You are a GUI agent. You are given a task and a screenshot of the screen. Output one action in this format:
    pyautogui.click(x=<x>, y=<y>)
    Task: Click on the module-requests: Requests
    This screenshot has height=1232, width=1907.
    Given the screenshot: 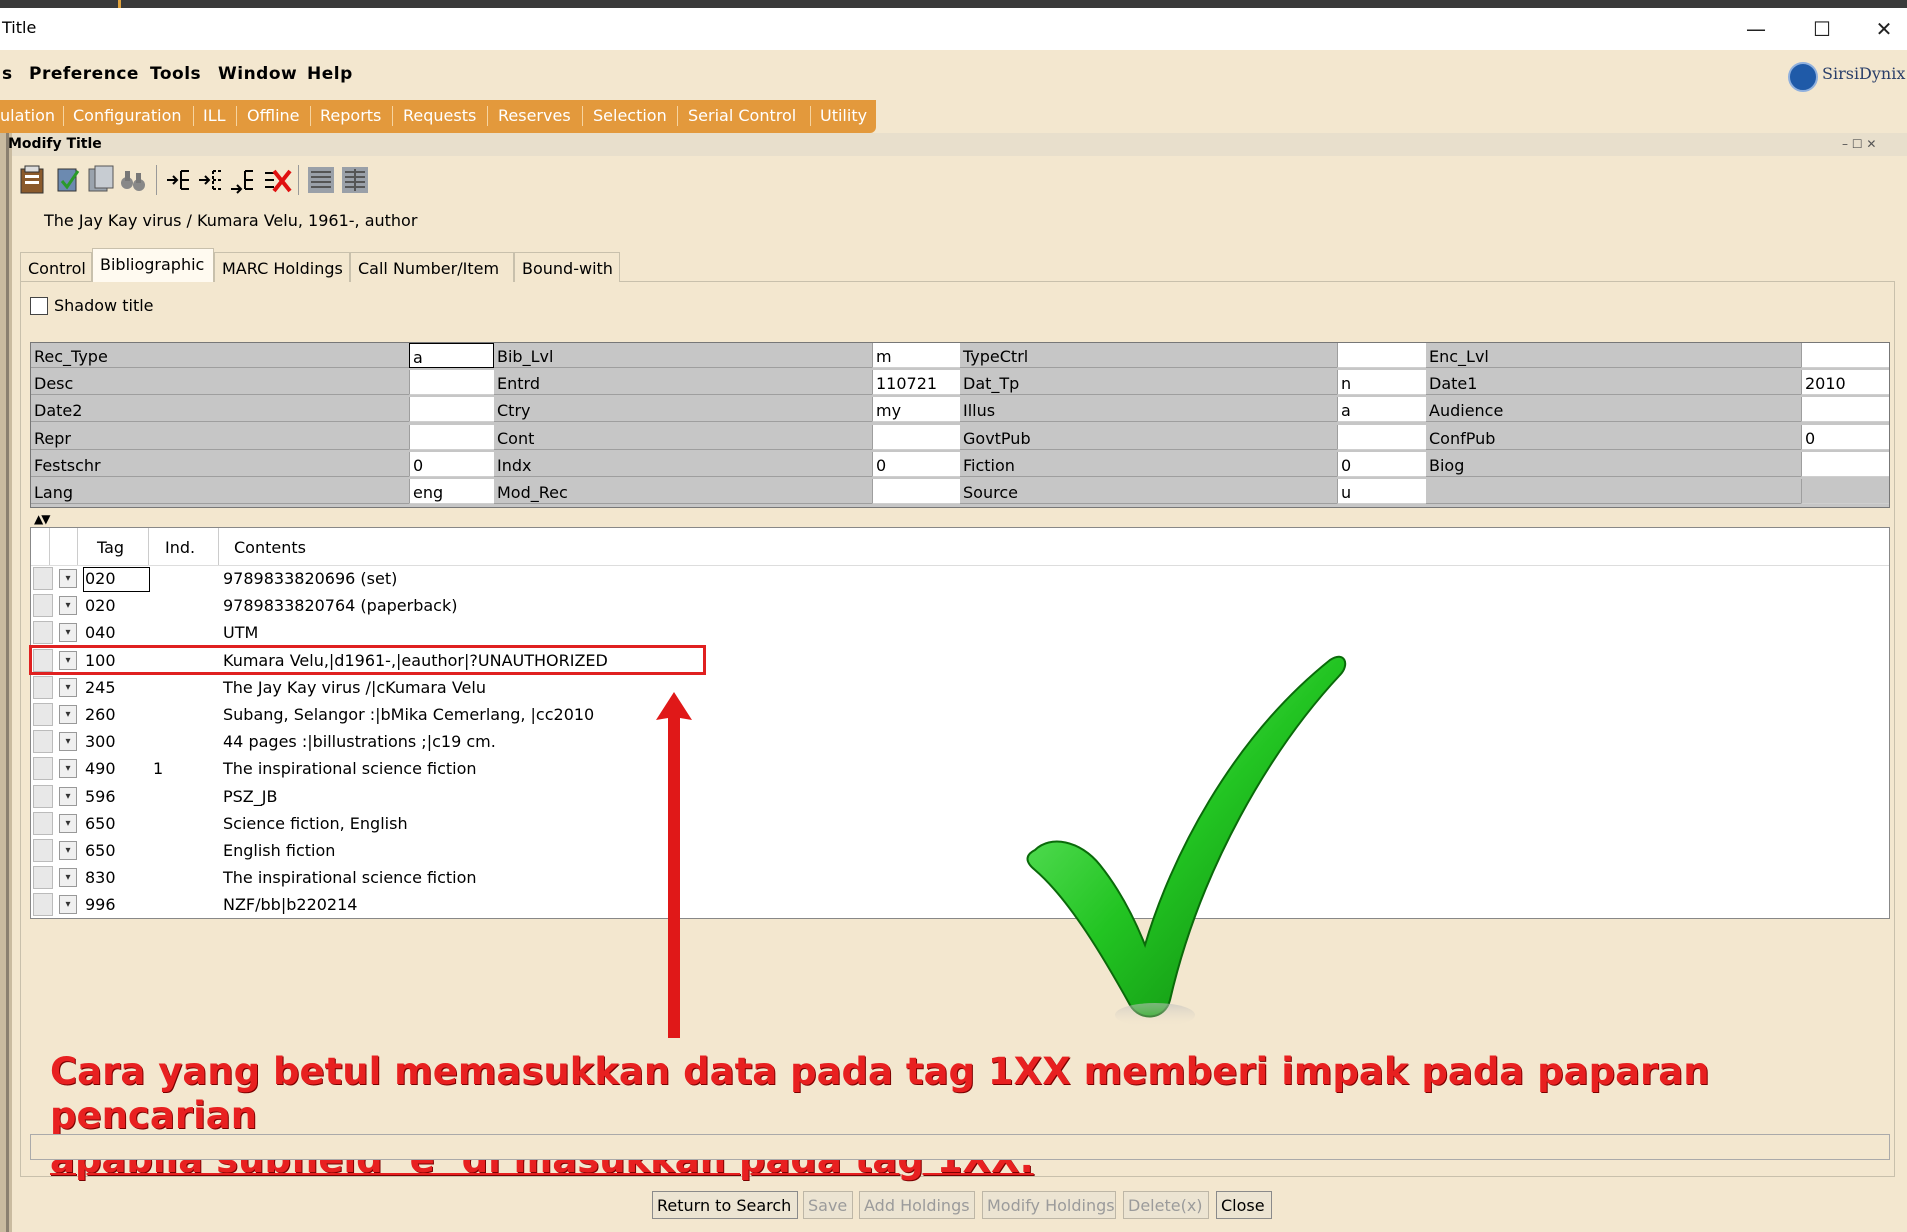 What is the action you would take?
    pyautogui.click(x=439, y=115)
    